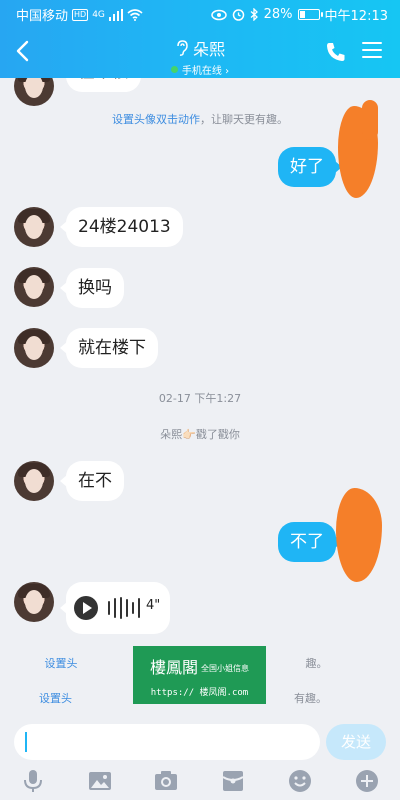 Image resolution: width=400 pixels, height=800 pixels. What do you see at coordinates (218, 14) in the screenshot?
I see `eye-icon` at bounding box center [218, 14].